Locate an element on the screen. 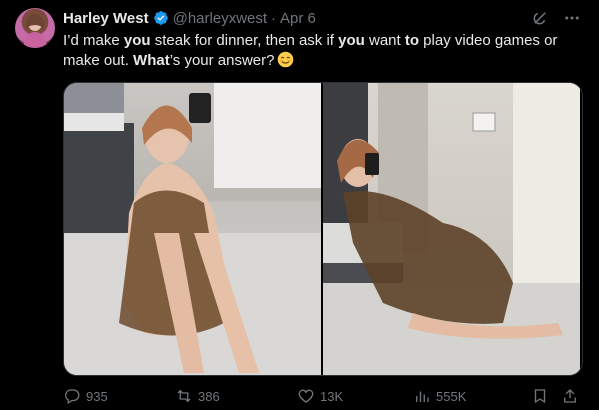 The width and height of the screenshot is (599, 410). tweet-text-segment: I’d make is located at coordinates (93, 40).